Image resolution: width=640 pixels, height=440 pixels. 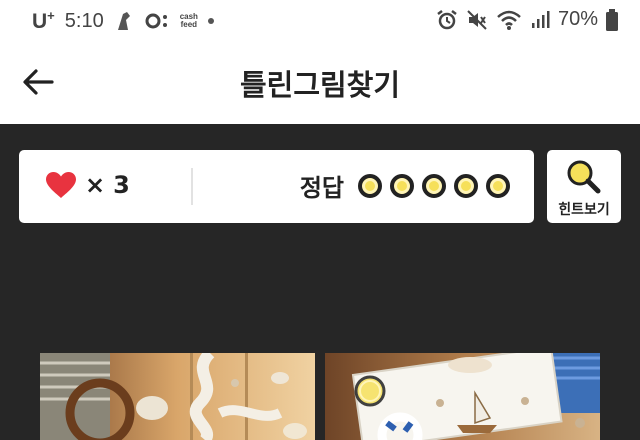 I want to click on nautical-still-life-image, so click(x=177, y=396).